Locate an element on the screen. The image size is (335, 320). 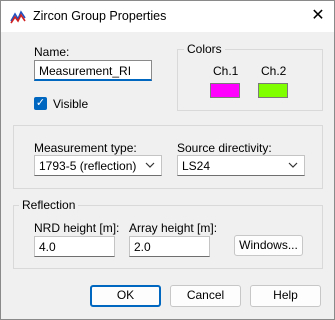
nrd-height-input: 4.0 is located at coordinates (74, 246).